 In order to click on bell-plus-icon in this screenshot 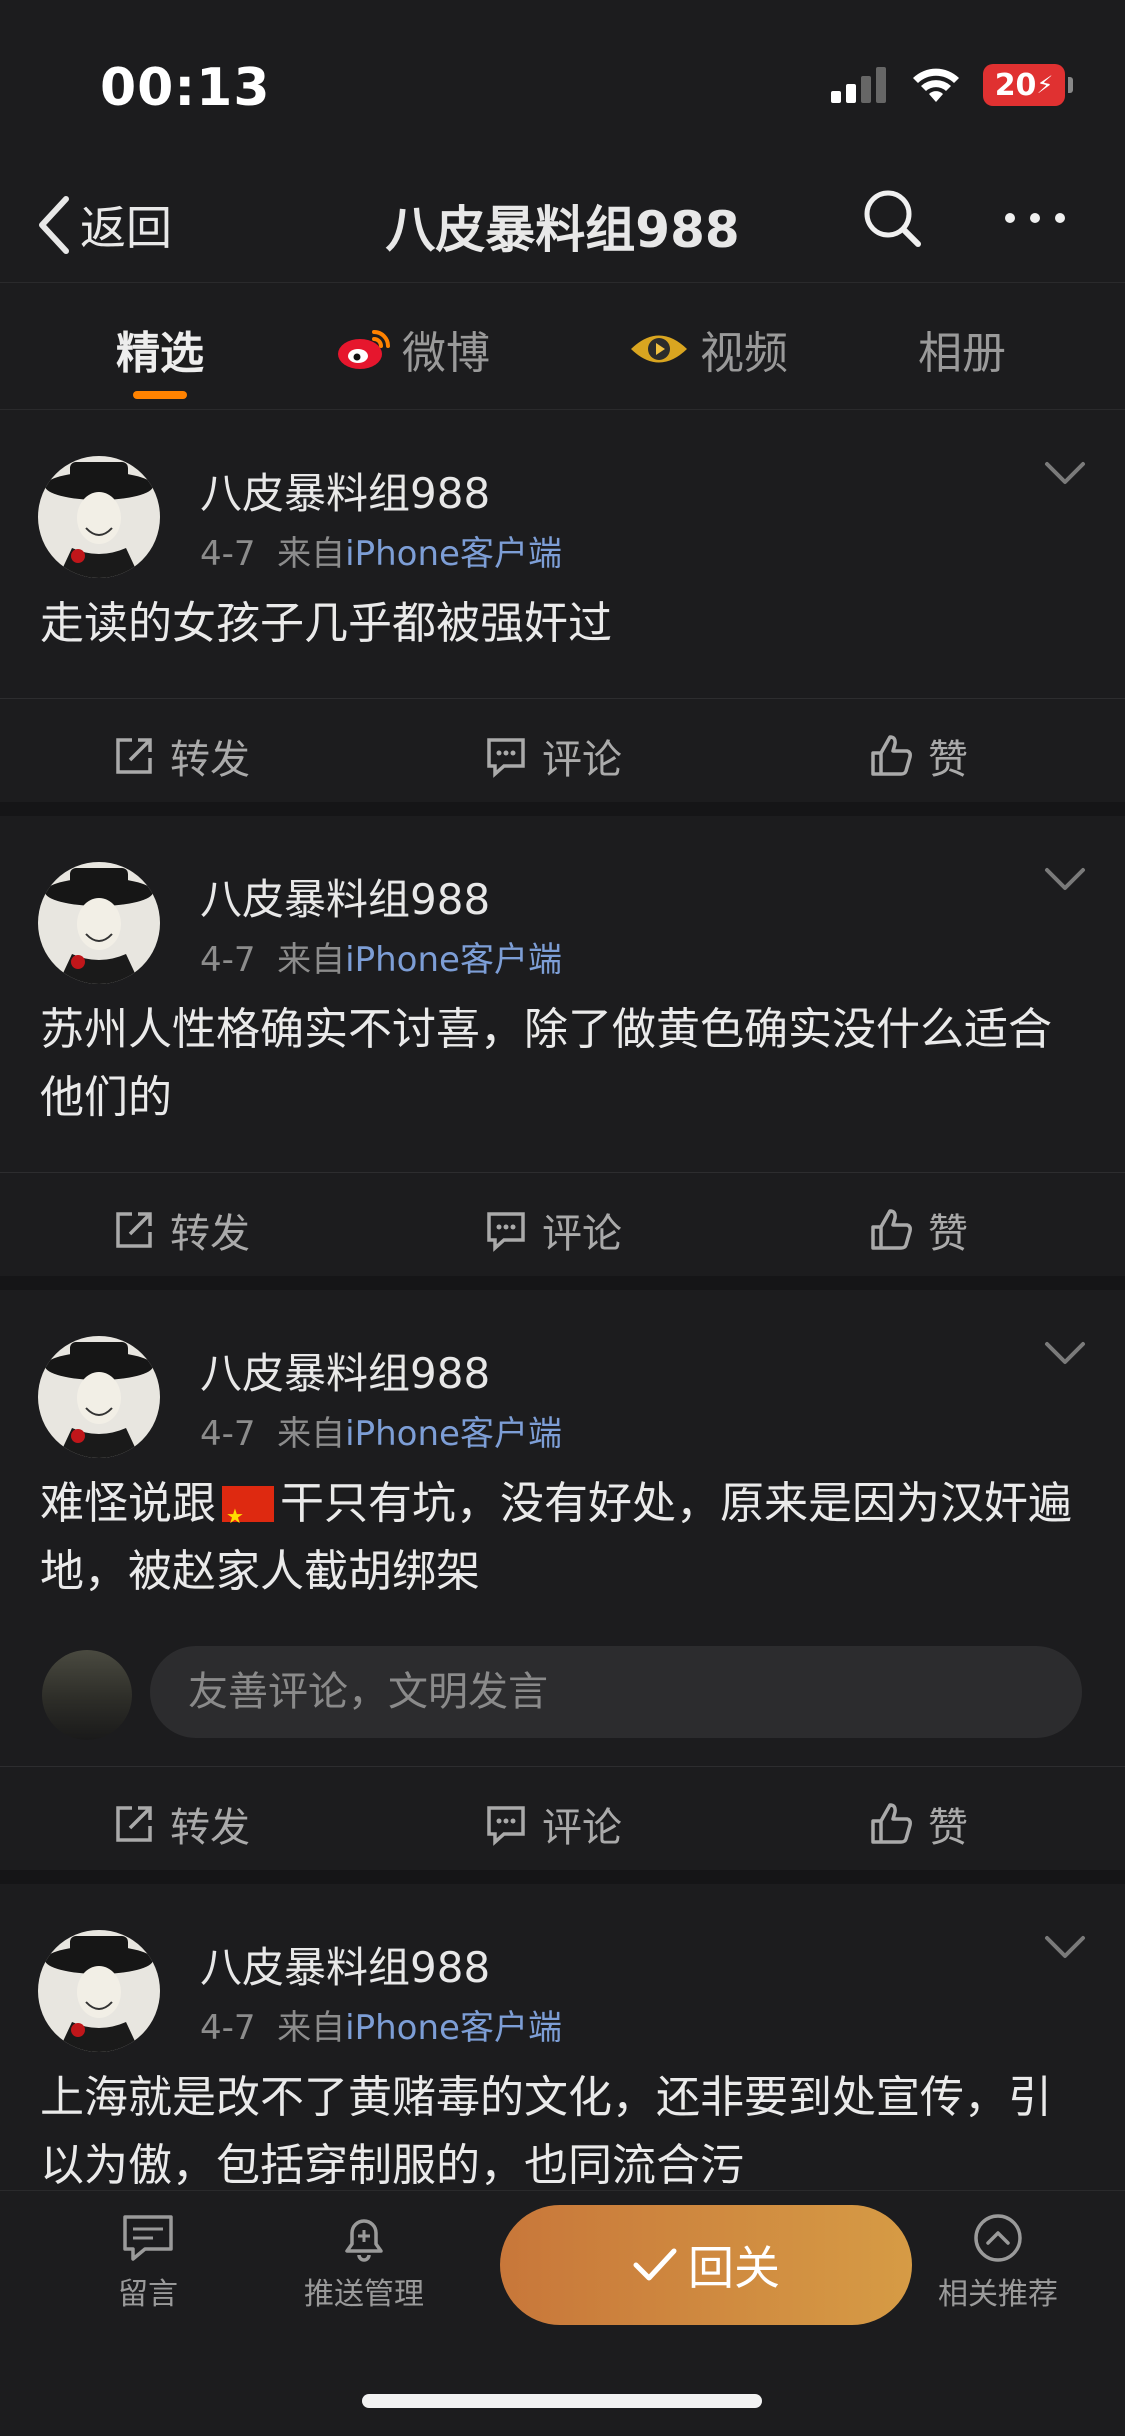, I will do `click(364, 2240)`.